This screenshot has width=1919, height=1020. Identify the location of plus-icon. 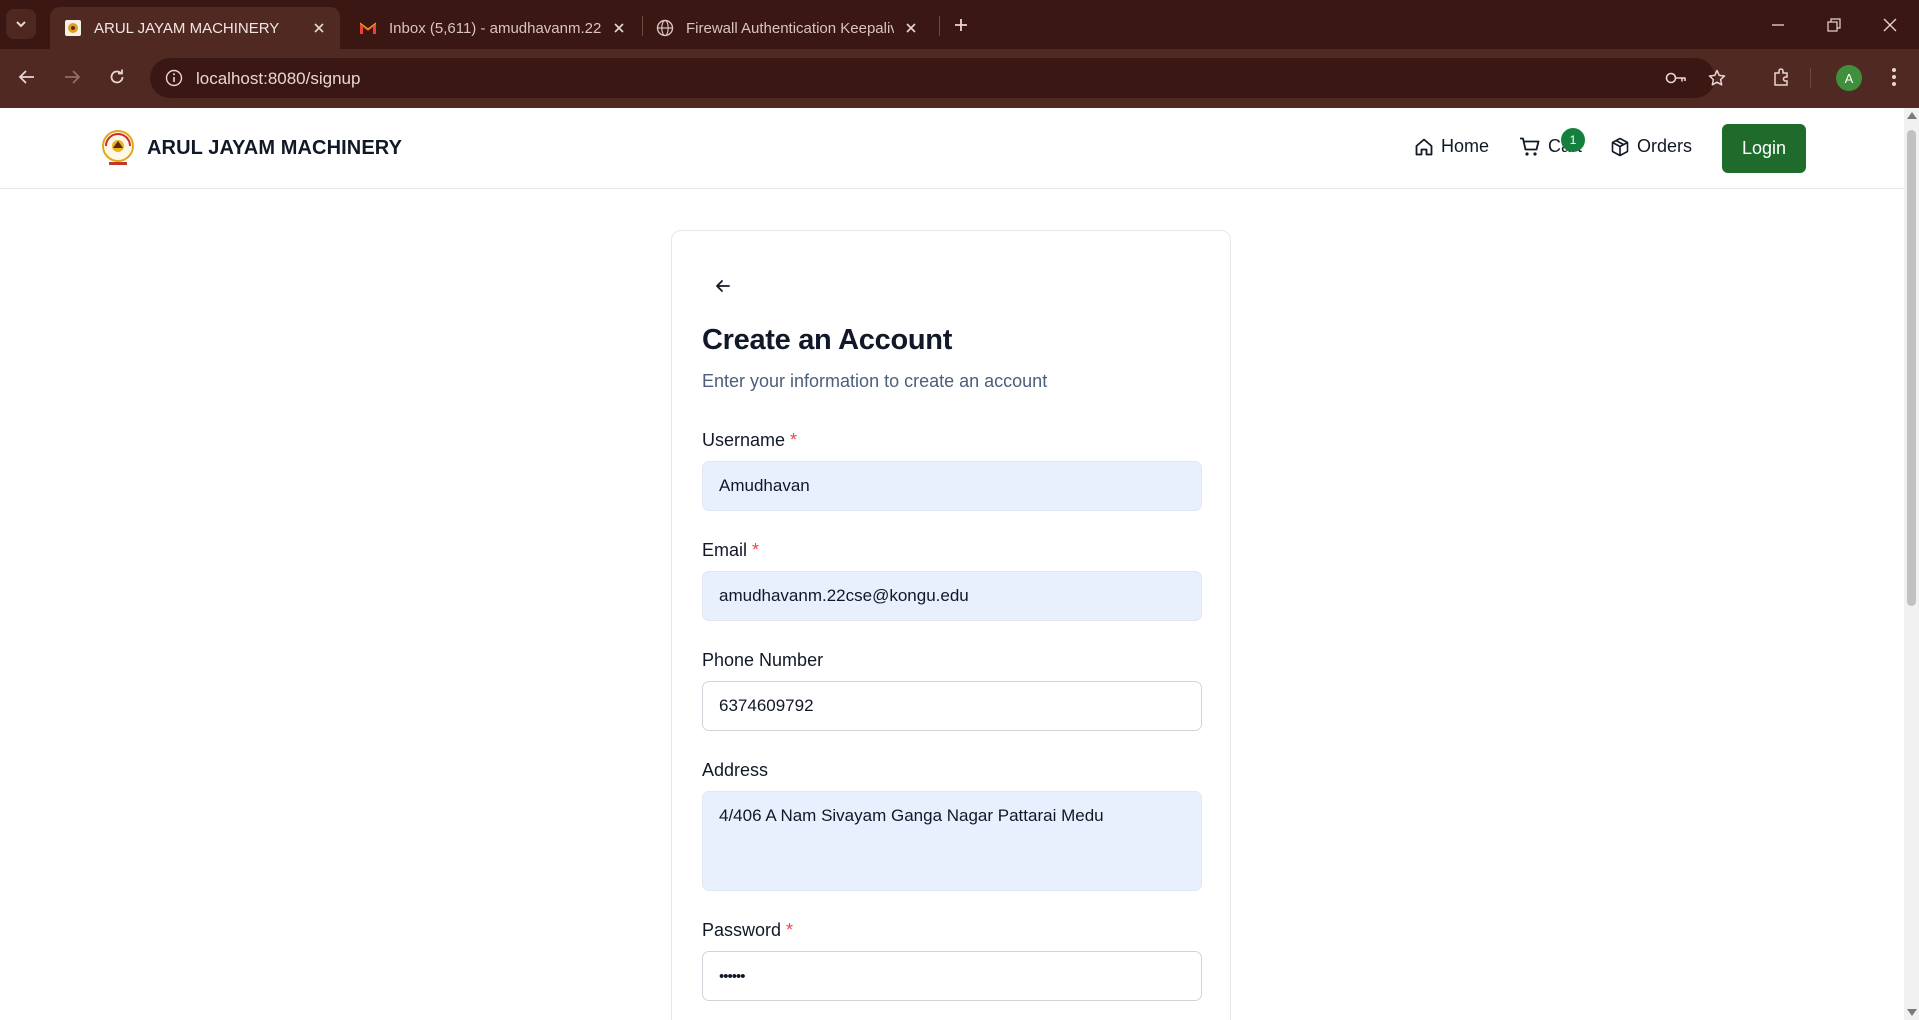
(961, 25).